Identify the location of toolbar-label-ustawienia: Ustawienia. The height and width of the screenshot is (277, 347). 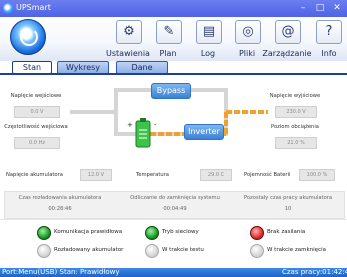
(128, 53).